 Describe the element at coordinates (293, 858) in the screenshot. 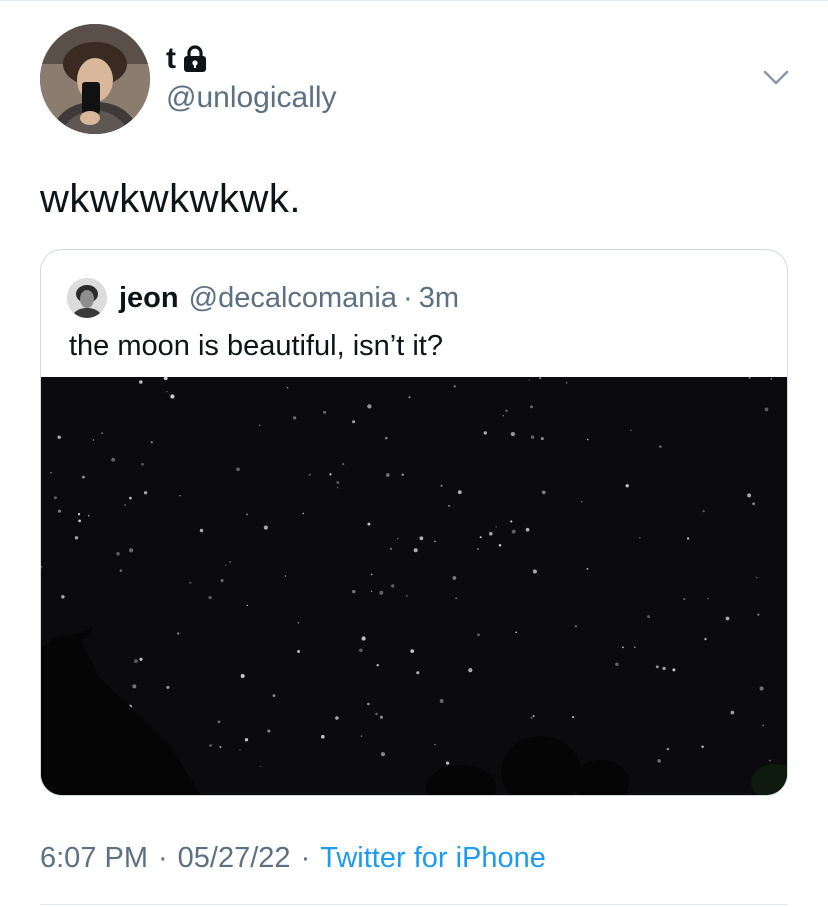

I see `tweet-meta: 6:07 PM · 05/27/22 · Twitter for iPhone` at that location.